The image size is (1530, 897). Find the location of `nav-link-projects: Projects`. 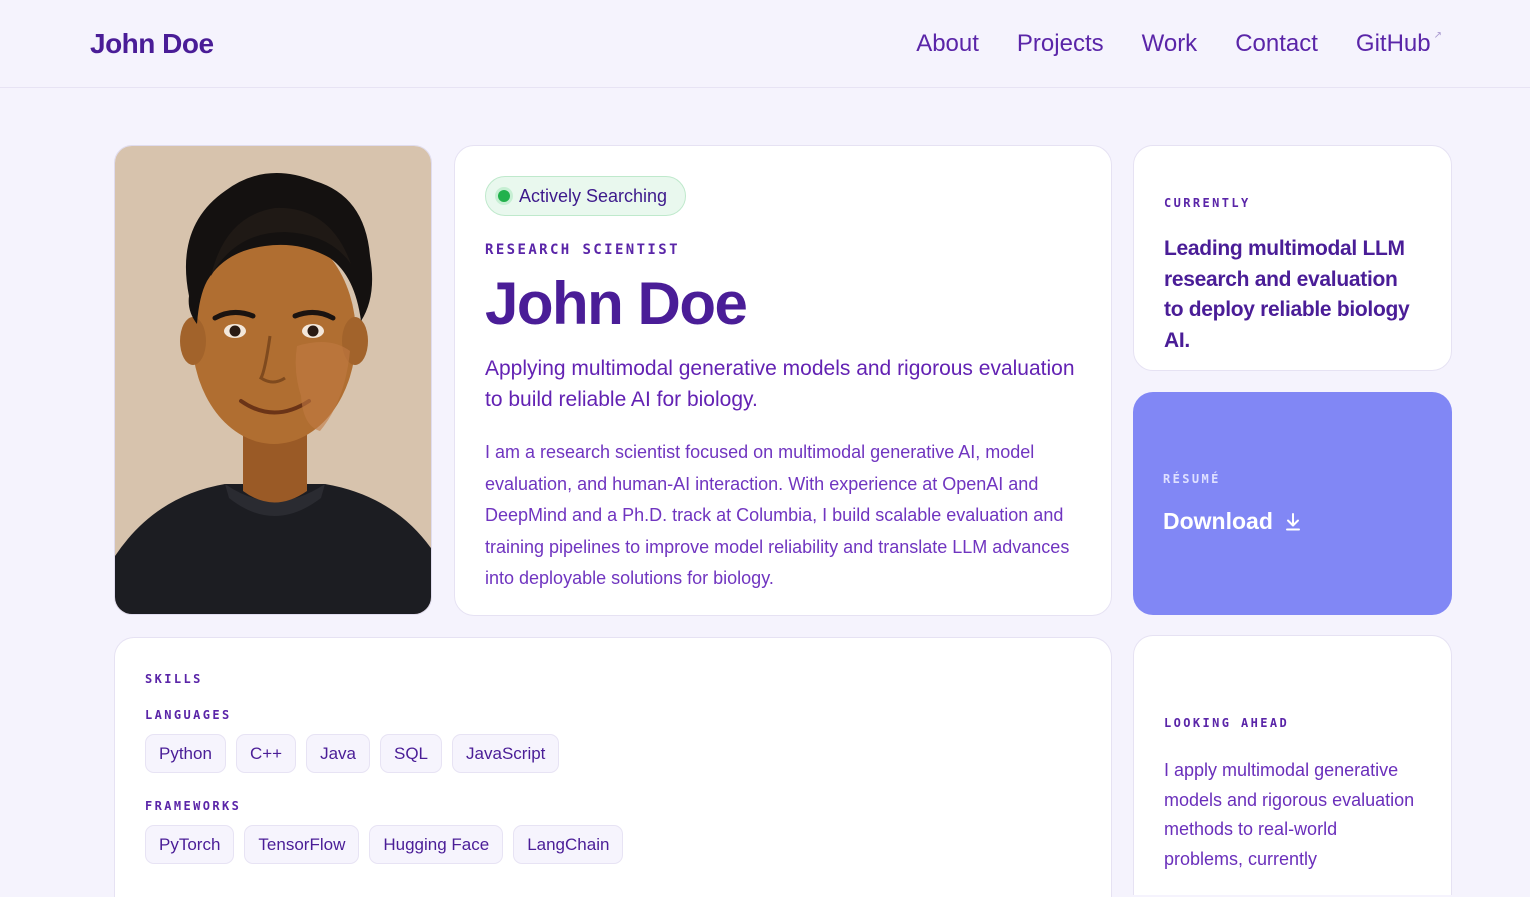

nav-link-projects: Projects is located at coordinates (1060, 44).